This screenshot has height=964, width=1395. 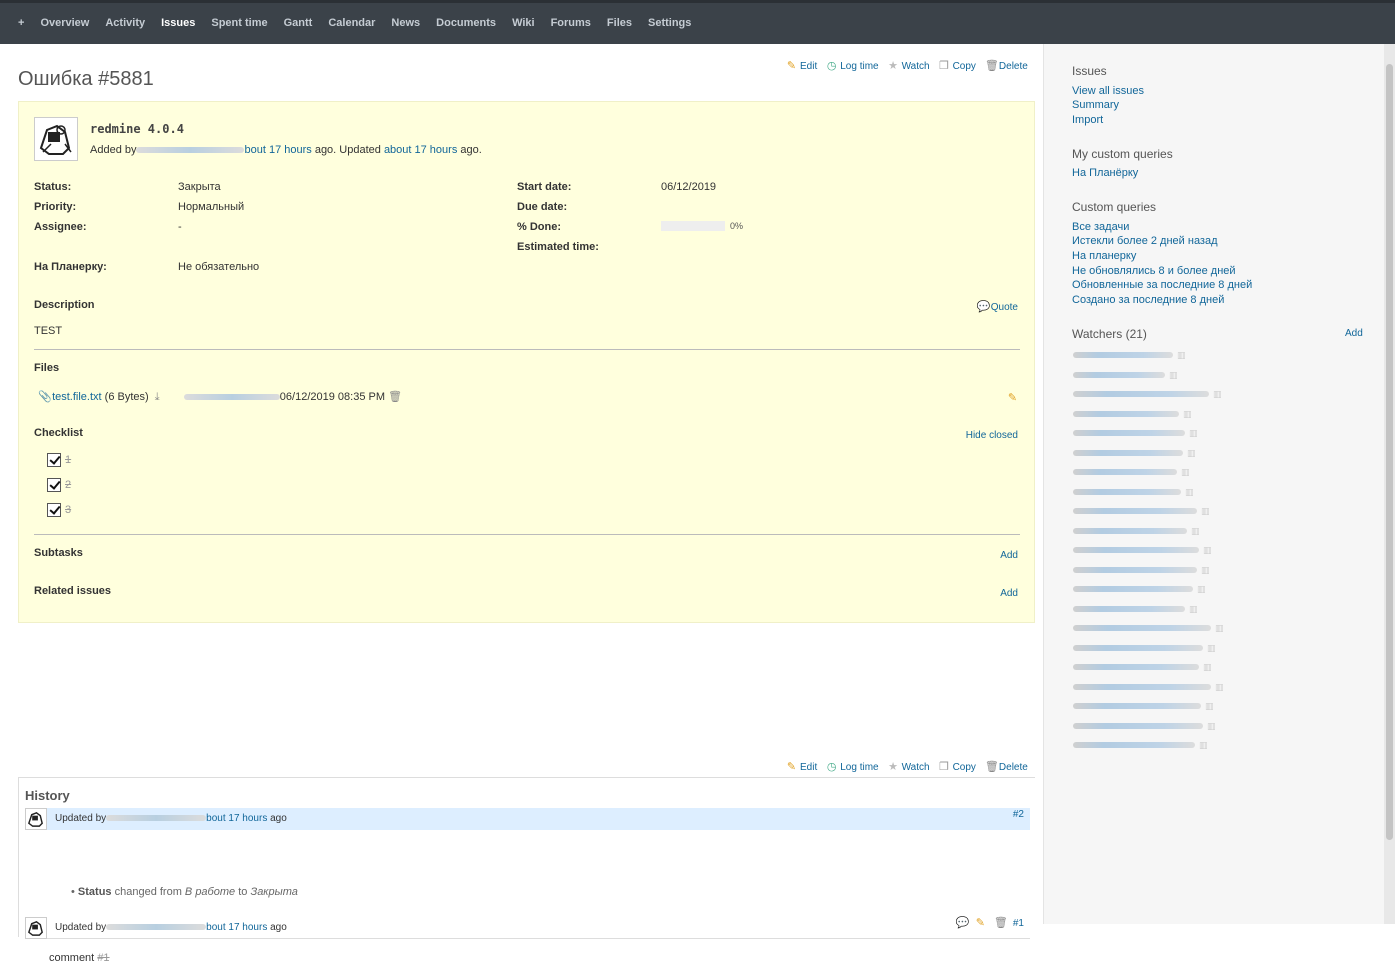 I want to click on hide-closed-link: Hide closed, so click(x=992, y=435).